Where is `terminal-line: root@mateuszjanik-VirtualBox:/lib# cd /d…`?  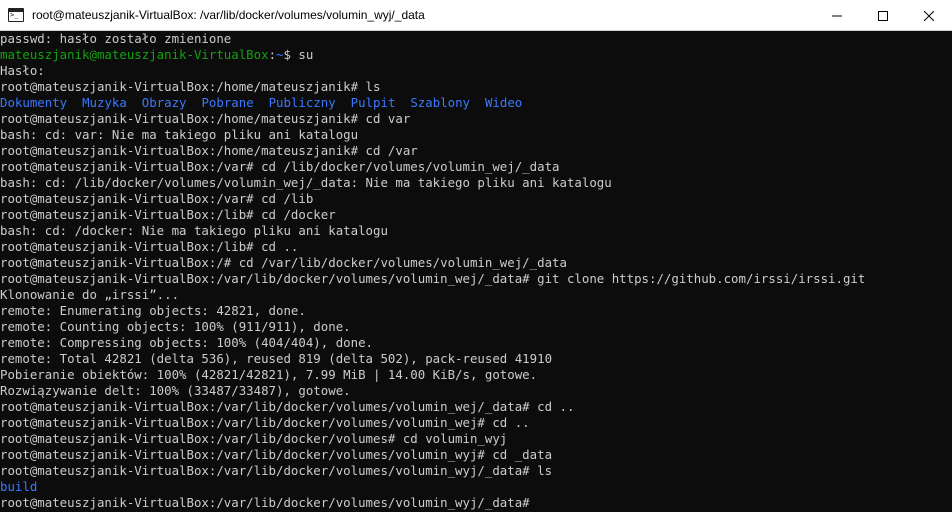 terminal-line: root@mateuszjanik-VirtualBox:/lib# cd /d… is located at coordinates (168, 214).